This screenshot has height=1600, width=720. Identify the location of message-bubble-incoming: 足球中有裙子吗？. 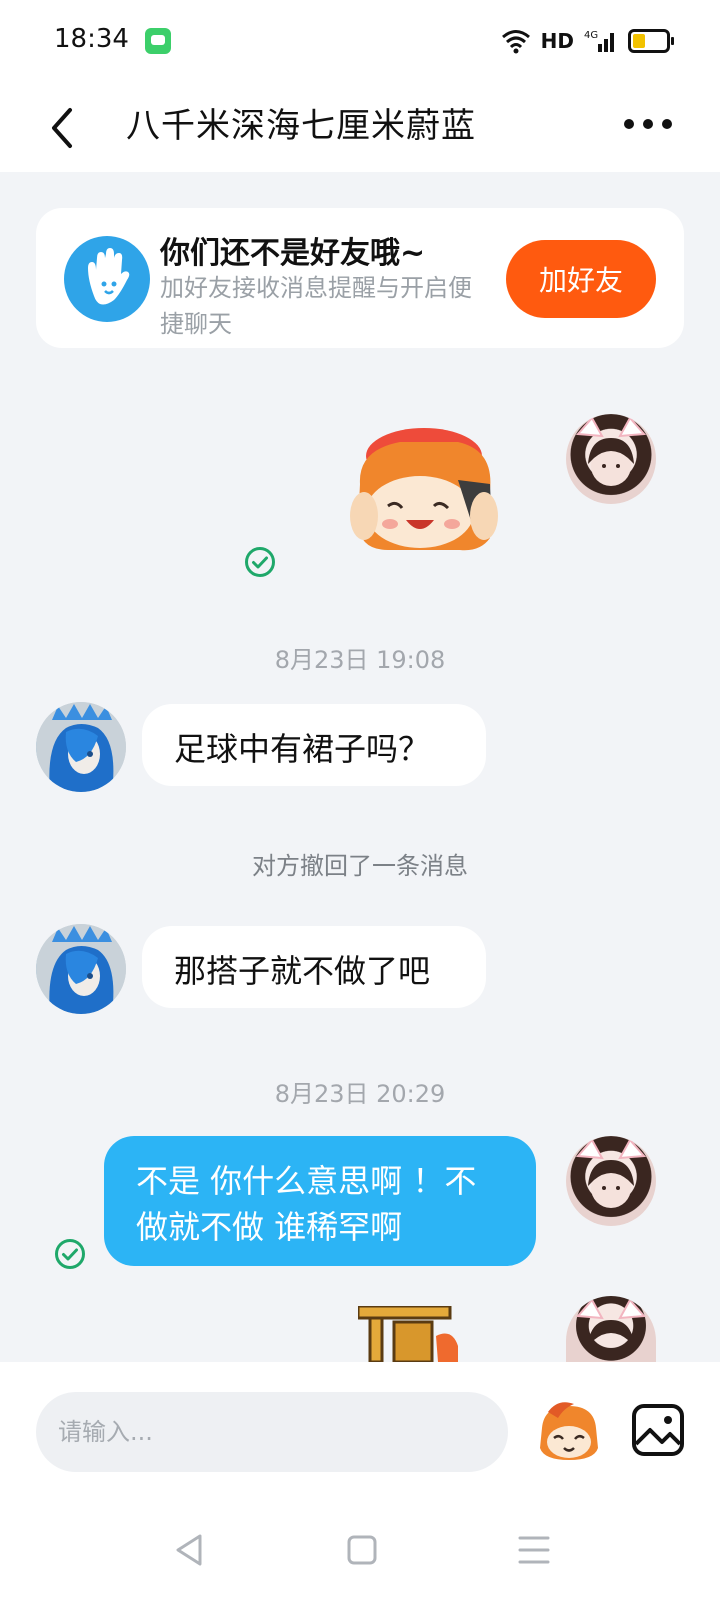
(314, 745).